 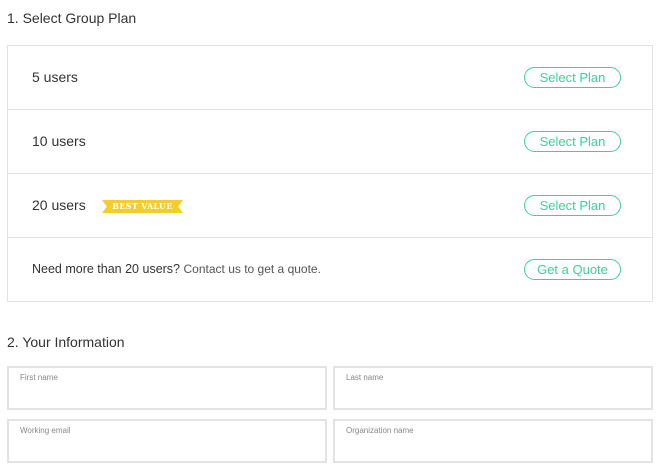 I want to click on email-label: Working email, so click(x=45, y=430).